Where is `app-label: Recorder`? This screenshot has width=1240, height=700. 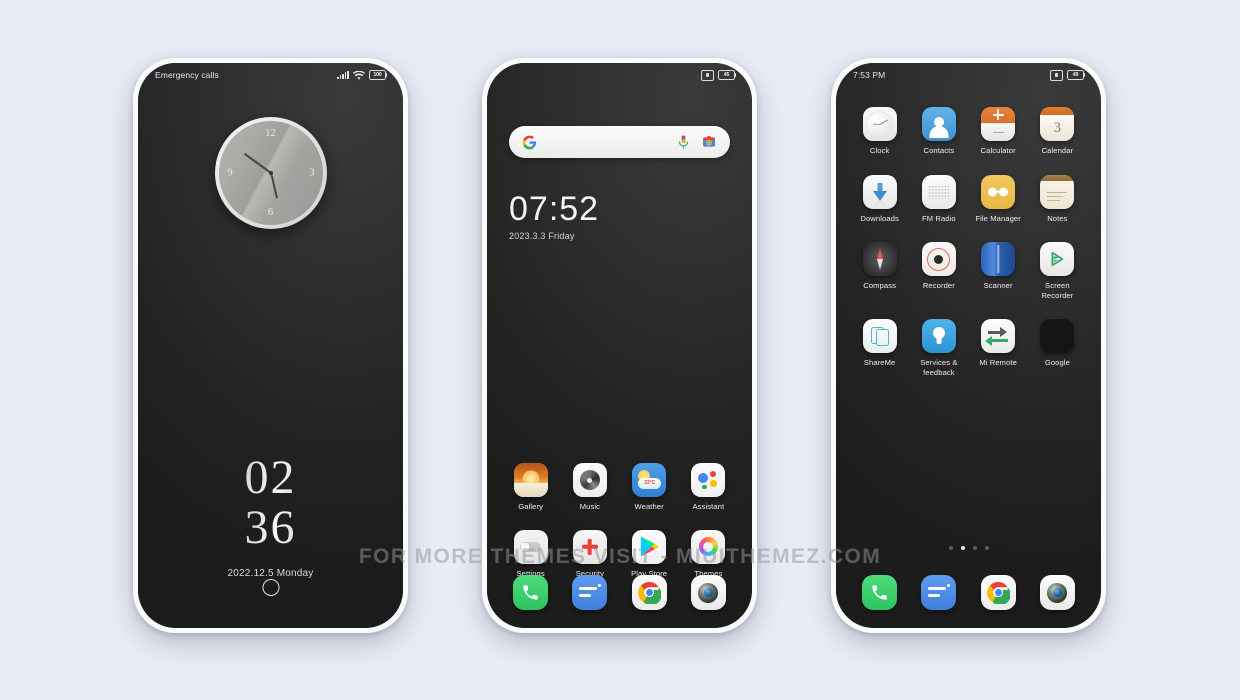
app-label: Recorder is located at coordinates (938, 285).